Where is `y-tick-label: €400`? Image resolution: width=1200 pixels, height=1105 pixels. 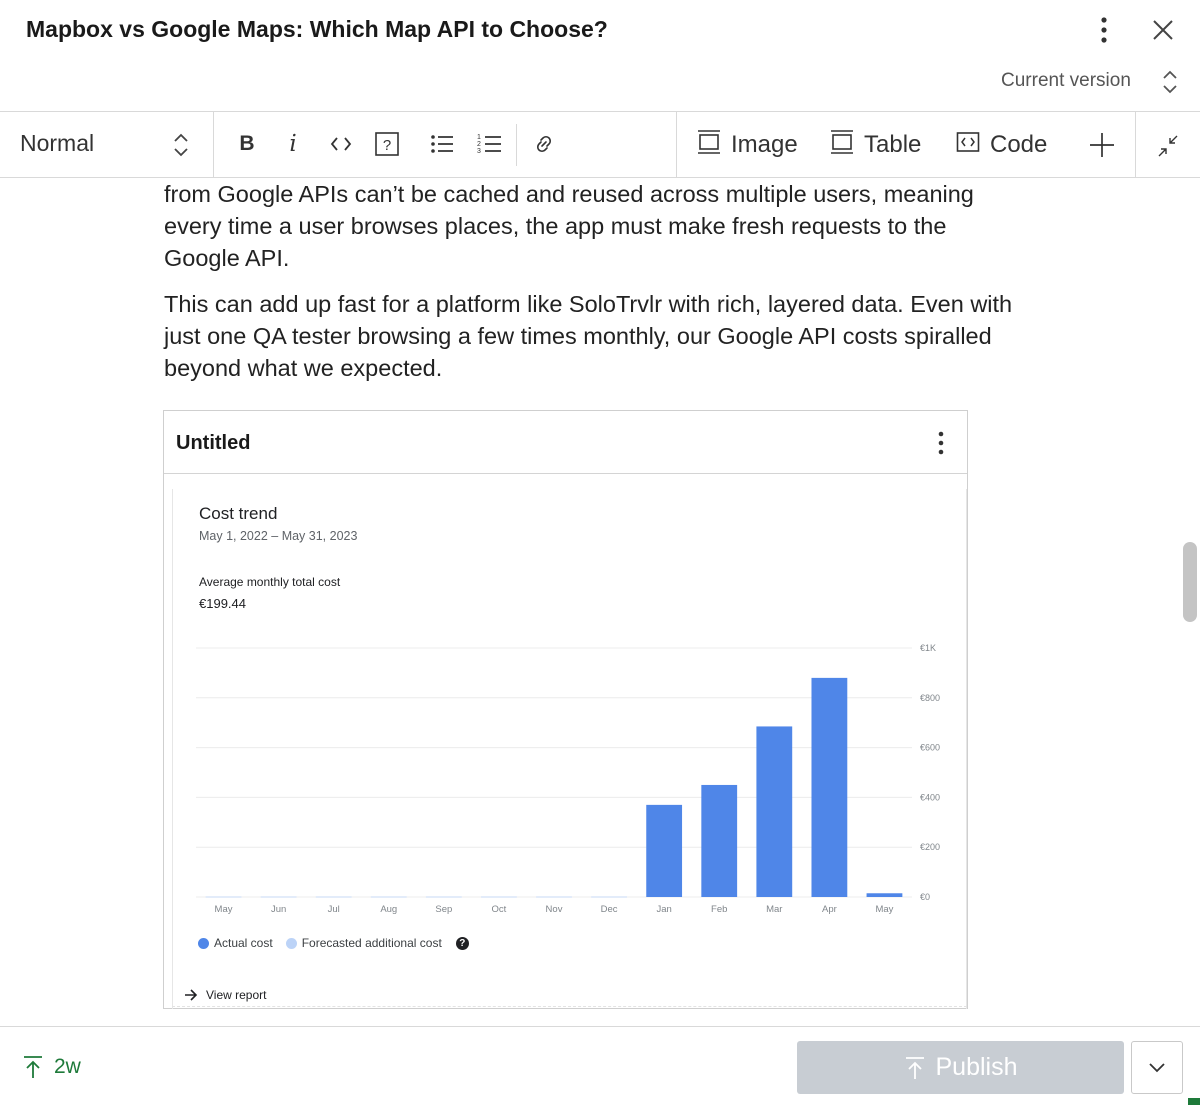 y-tick-label: €400 is located at coordinates (930, 797).